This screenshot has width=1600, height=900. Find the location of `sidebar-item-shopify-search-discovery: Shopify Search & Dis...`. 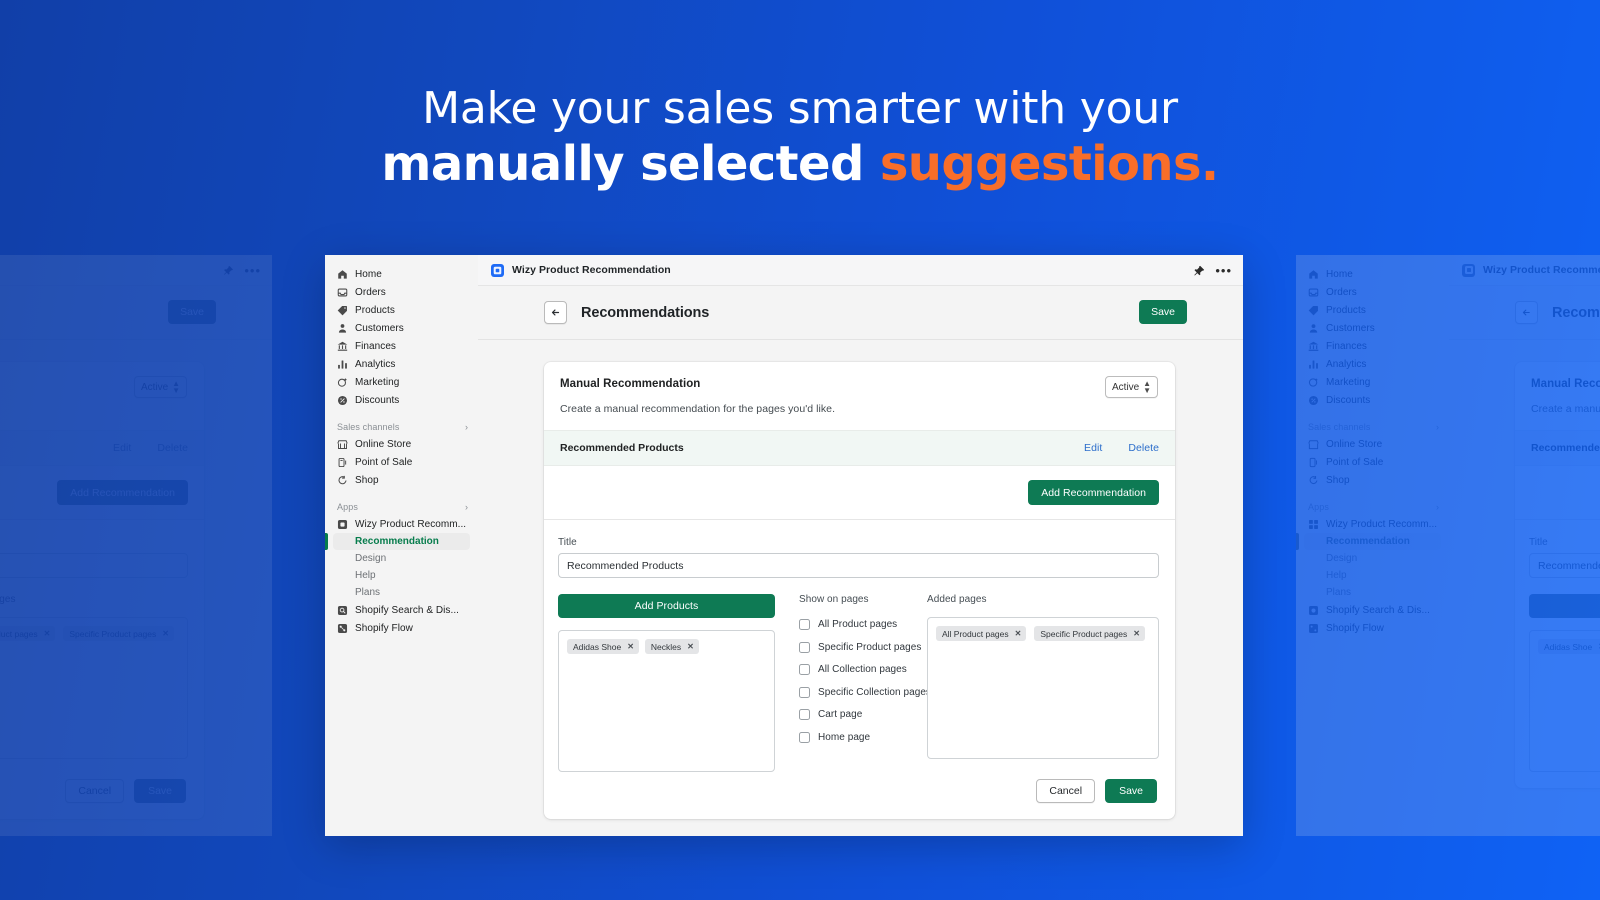

sidebar-item-shopify-search-discovery: Shopify Search & Dis... is located at coordinates (401, 610).